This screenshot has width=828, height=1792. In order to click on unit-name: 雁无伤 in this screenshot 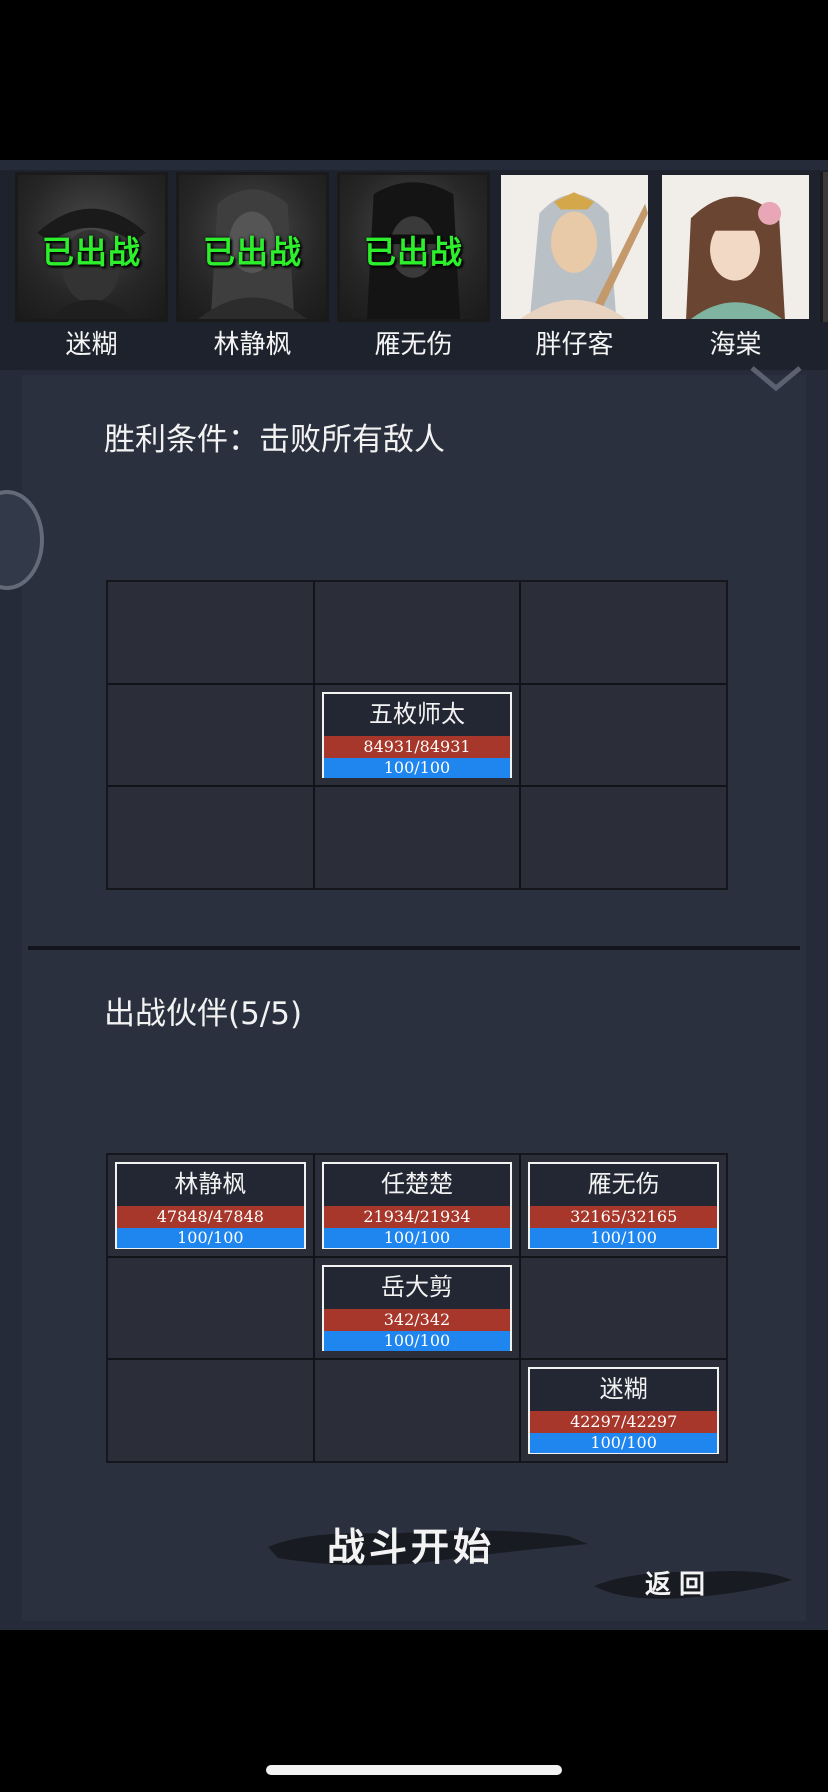, I will do `click(623, 1184)`.